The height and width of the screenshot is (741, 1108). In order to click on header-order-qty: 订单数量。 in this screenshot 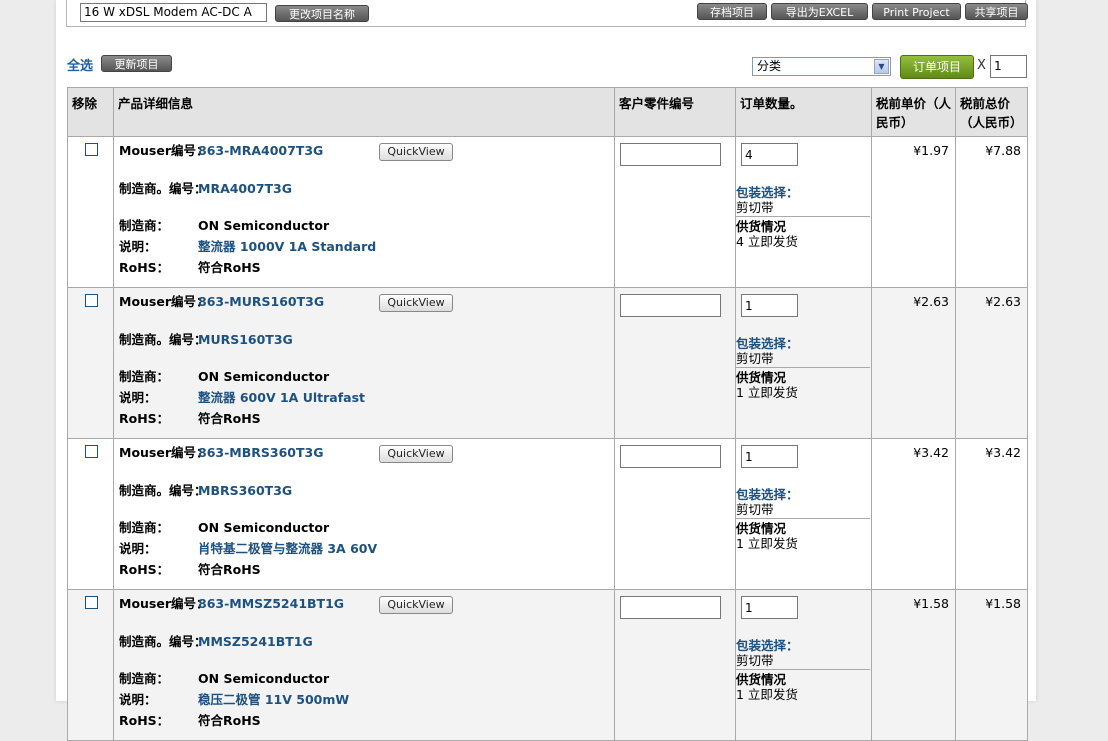, I will do `click(803, 112)`.